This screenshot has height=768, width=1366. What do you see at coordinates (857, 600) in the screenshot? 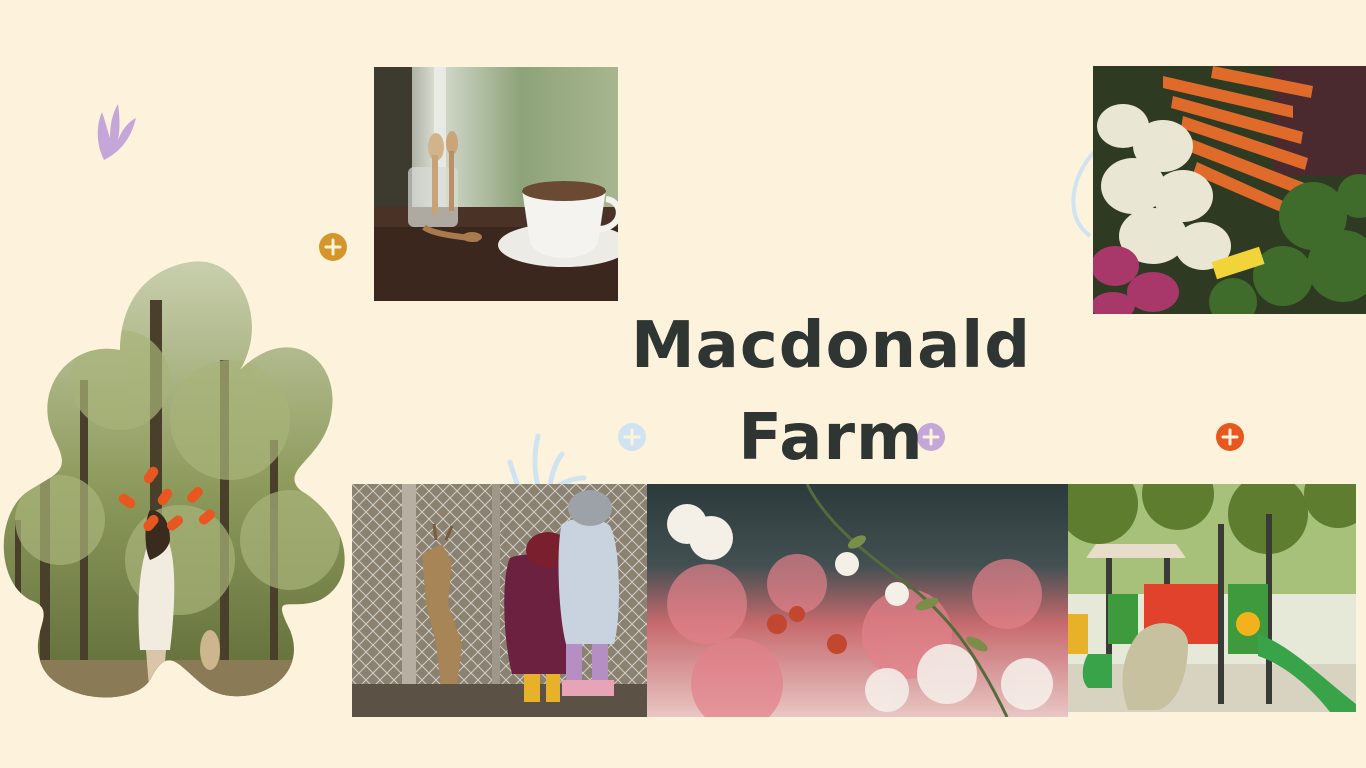
I see `flowers-photo` at bounding box center [857, 600].